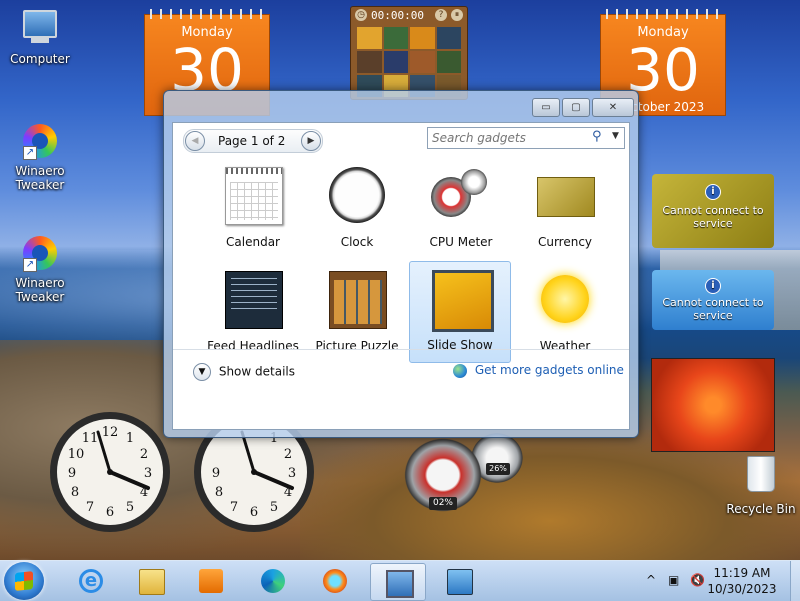 This screenshot has height=601, width=800. Describe the element at coordinates (461, 209) in the screenshot. I see `gadget-cpu-meter: CPU Meter` at that location.